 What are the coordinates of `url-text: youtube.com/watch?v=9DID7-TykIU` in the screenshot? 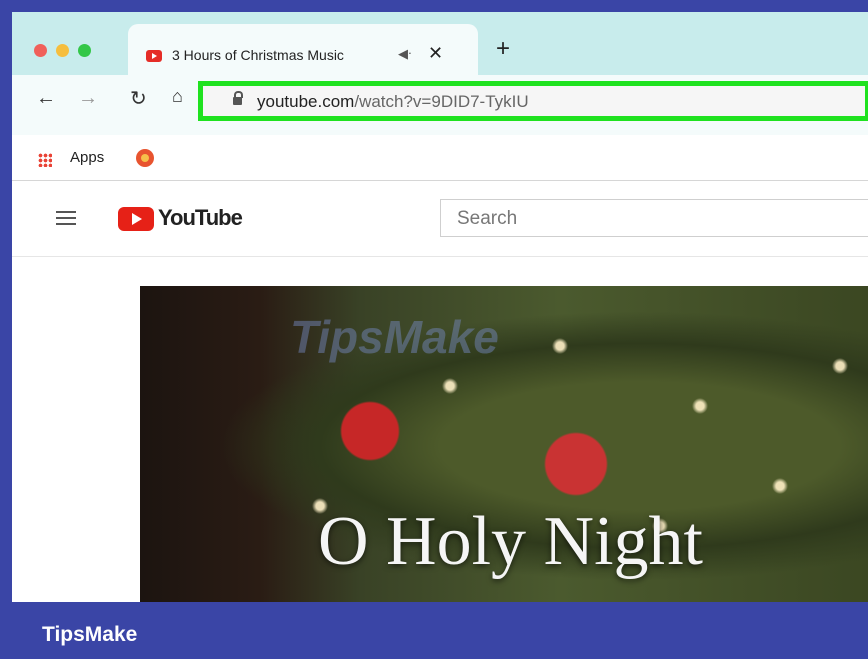 It's located at (393, 102).